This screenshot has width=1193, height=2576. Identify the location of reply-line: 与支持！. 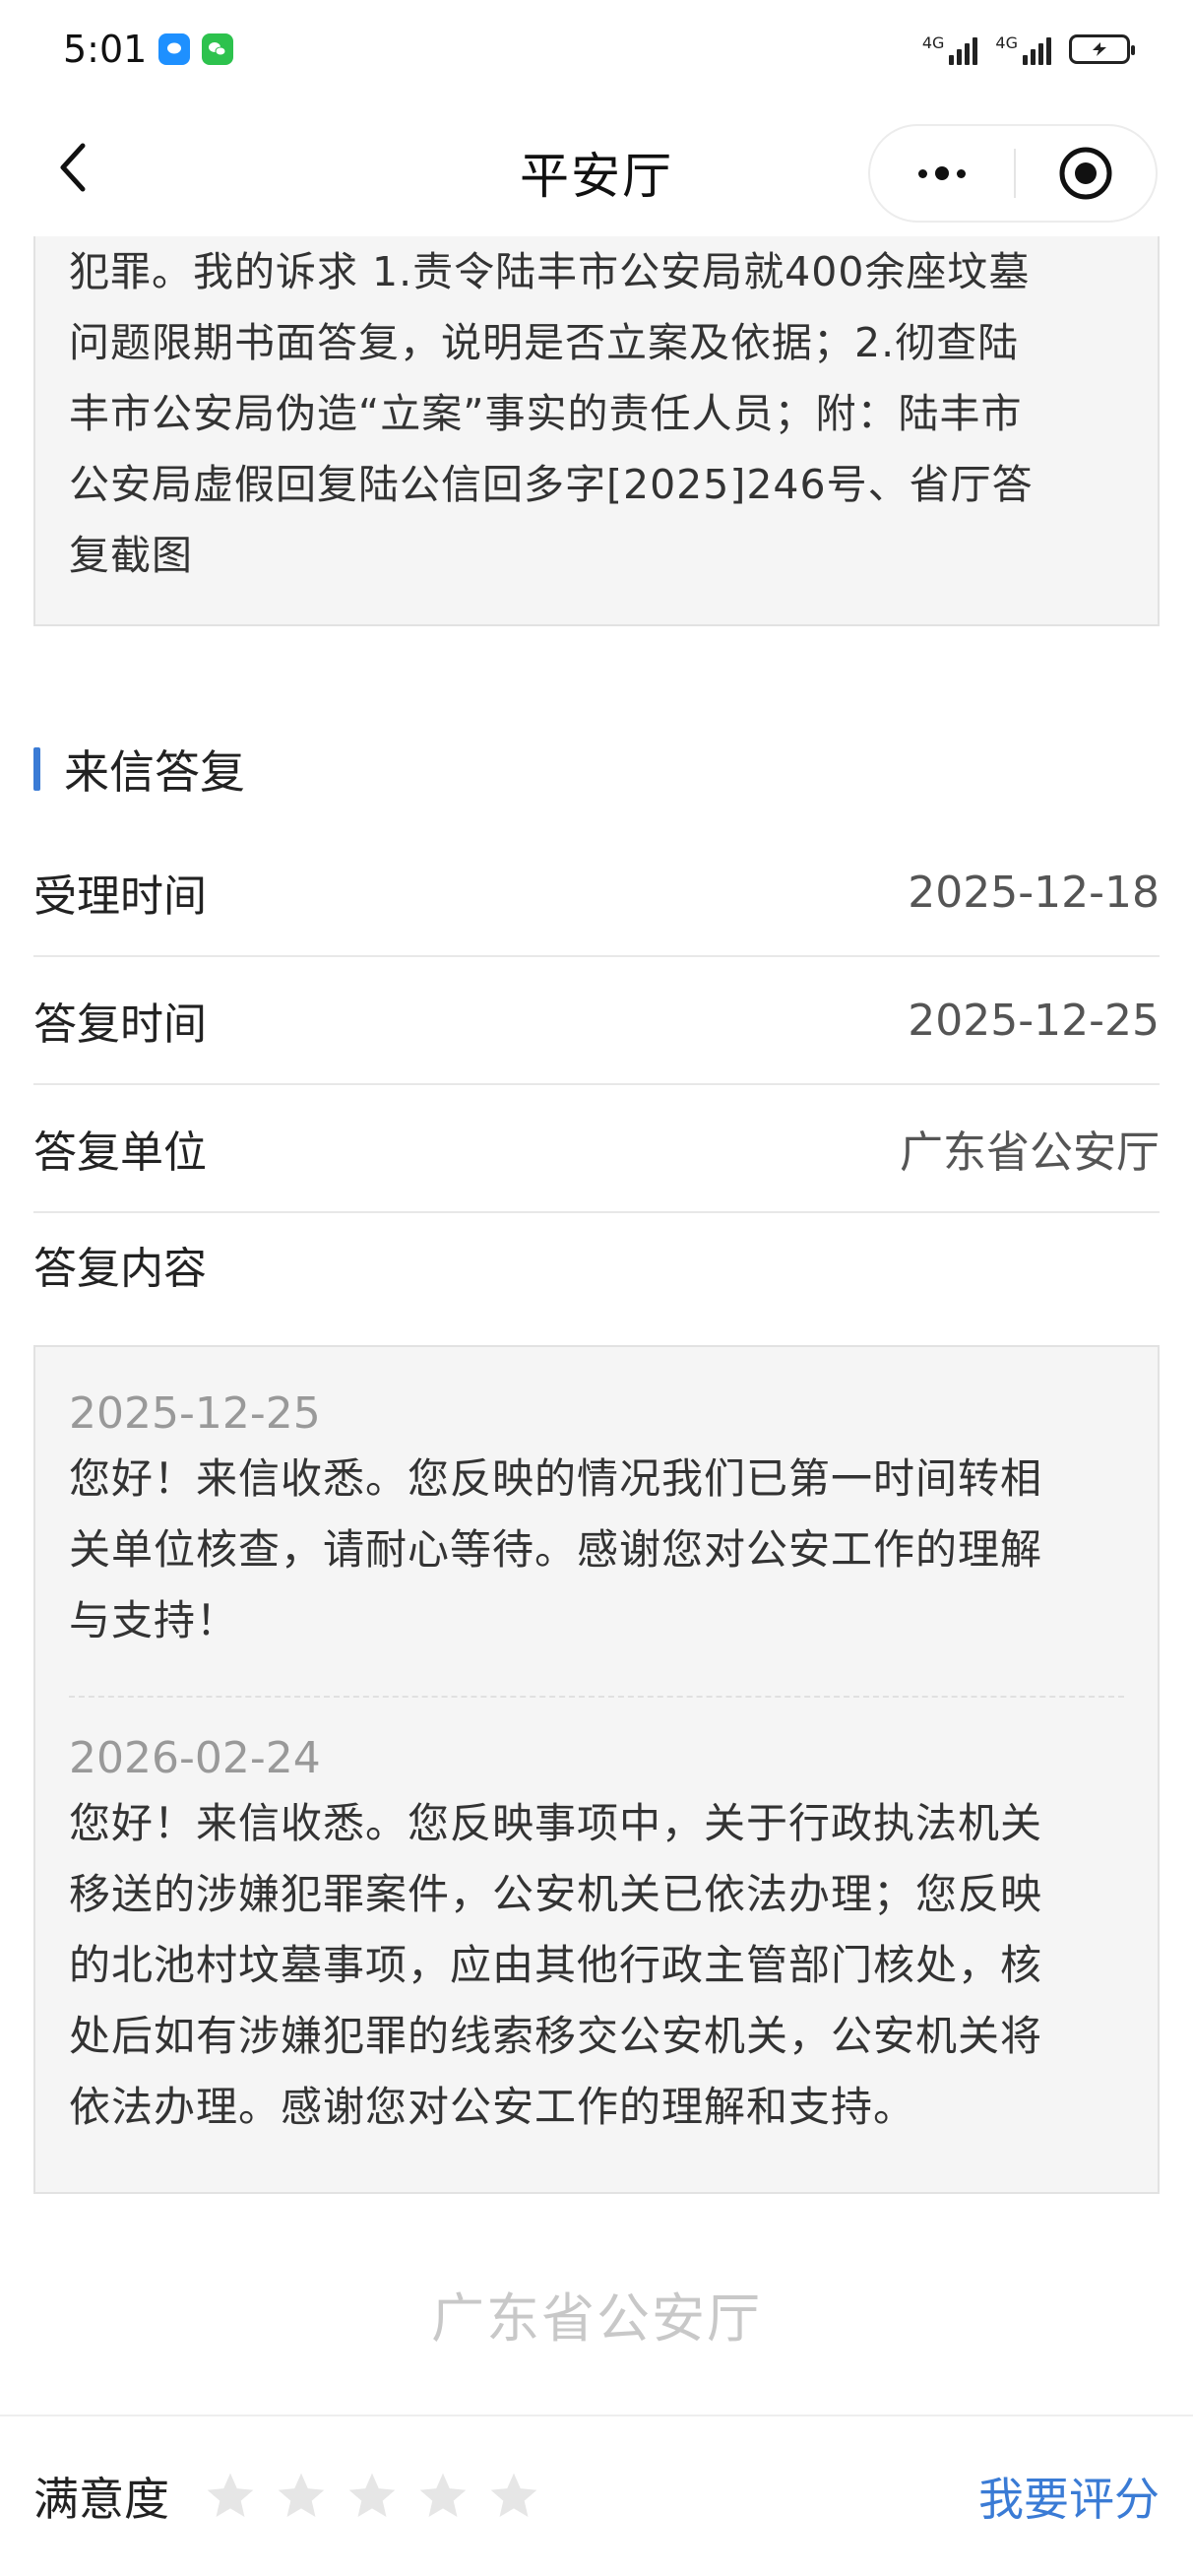
(154, 1620).